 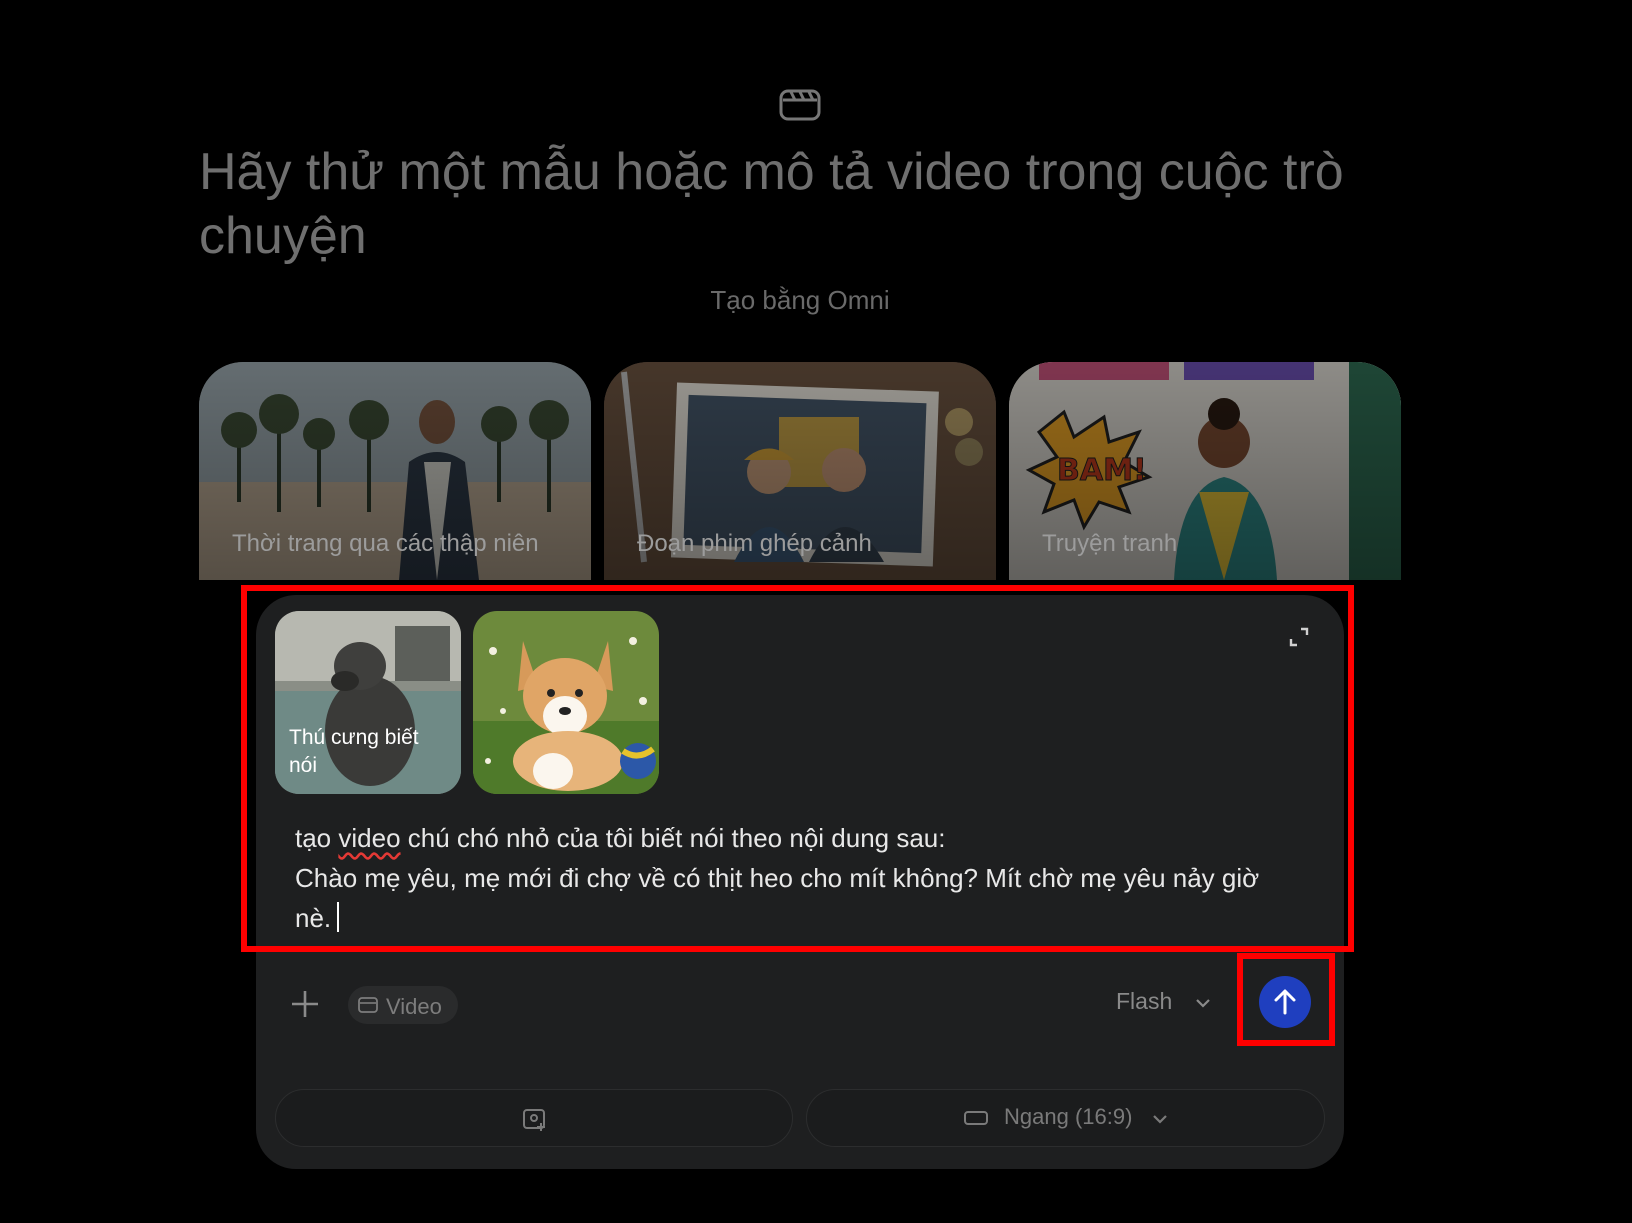 I want to click on reference-image-button, so click(x=534, y=1118).